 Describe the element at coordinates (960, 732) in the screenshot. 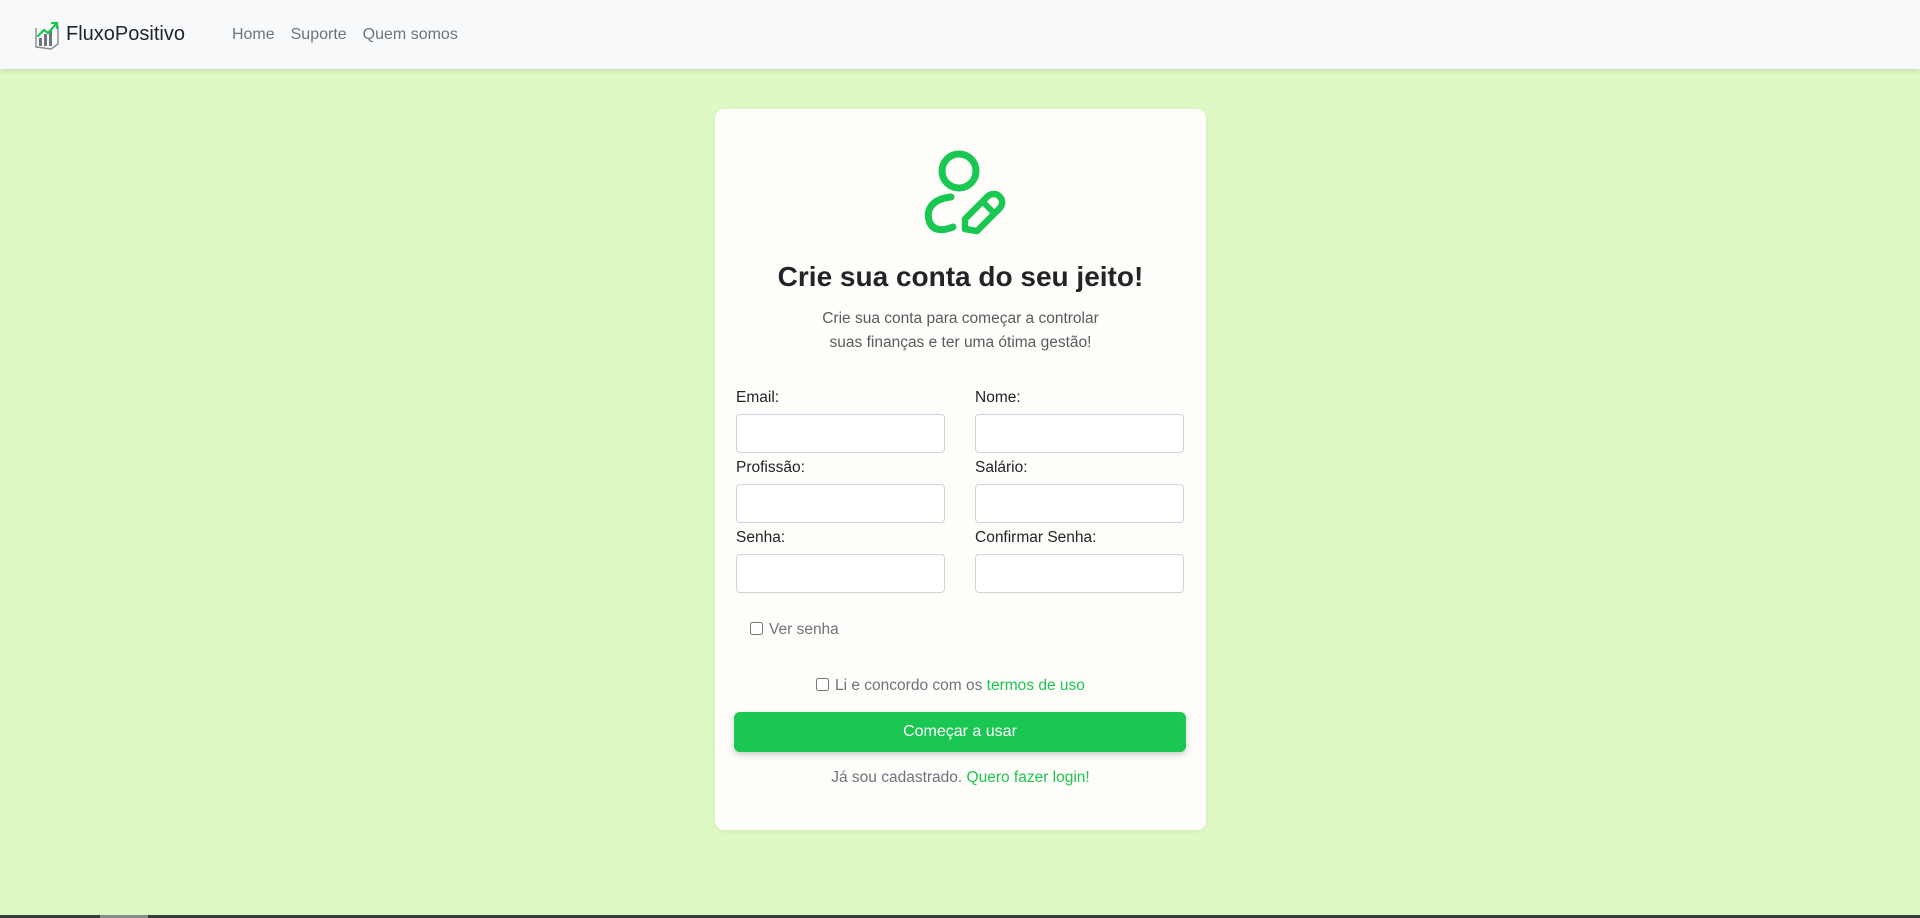

I see `submit-button: Começar a usar` at that location.